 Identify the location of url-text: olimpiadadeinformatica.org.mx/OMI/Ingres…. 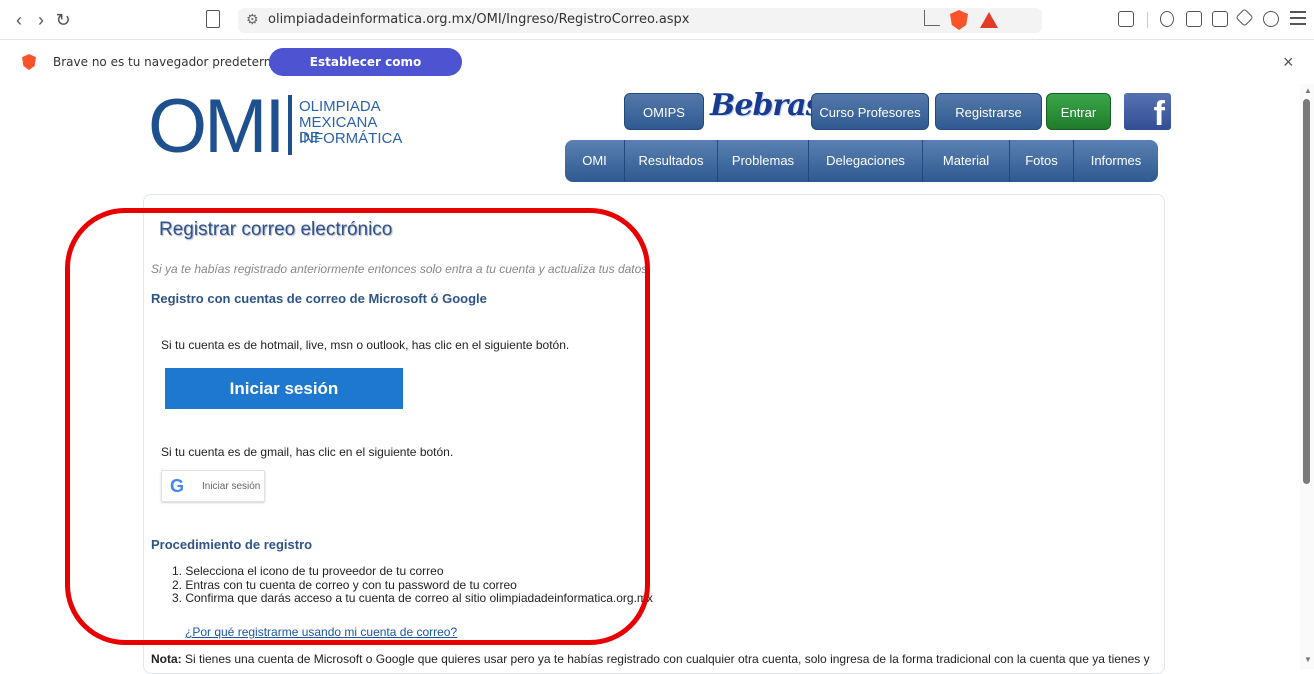
(479, 19).